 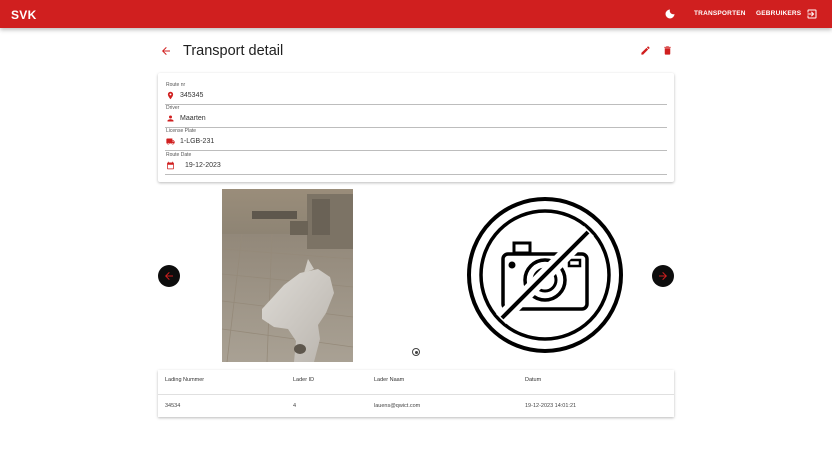 What do you see at coordinates (170, 95) in the screenshot?
I see `location-pin-icon` at bounding box center [170, 95].